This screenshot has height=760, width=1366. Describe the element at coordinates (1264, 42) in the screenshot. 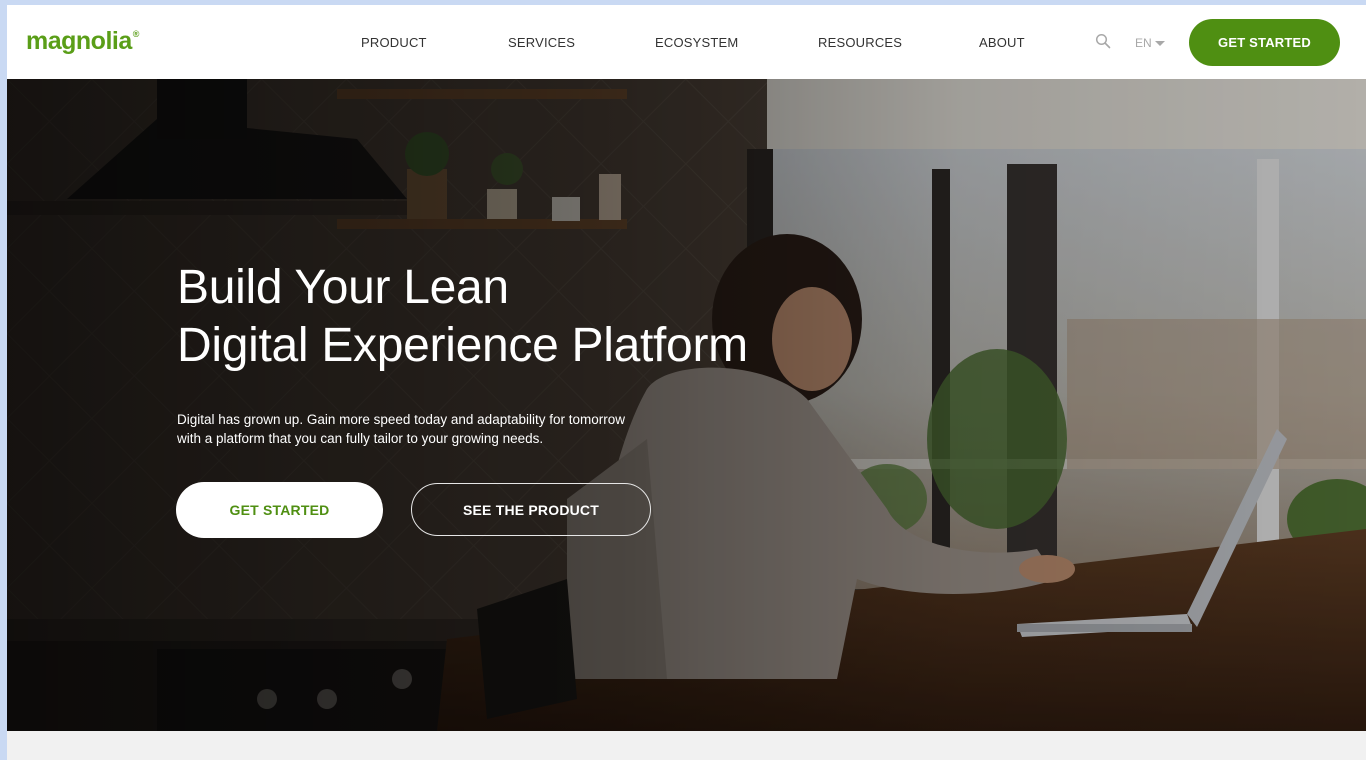

I see `header-get-started-button: GET STARTED` at that location.